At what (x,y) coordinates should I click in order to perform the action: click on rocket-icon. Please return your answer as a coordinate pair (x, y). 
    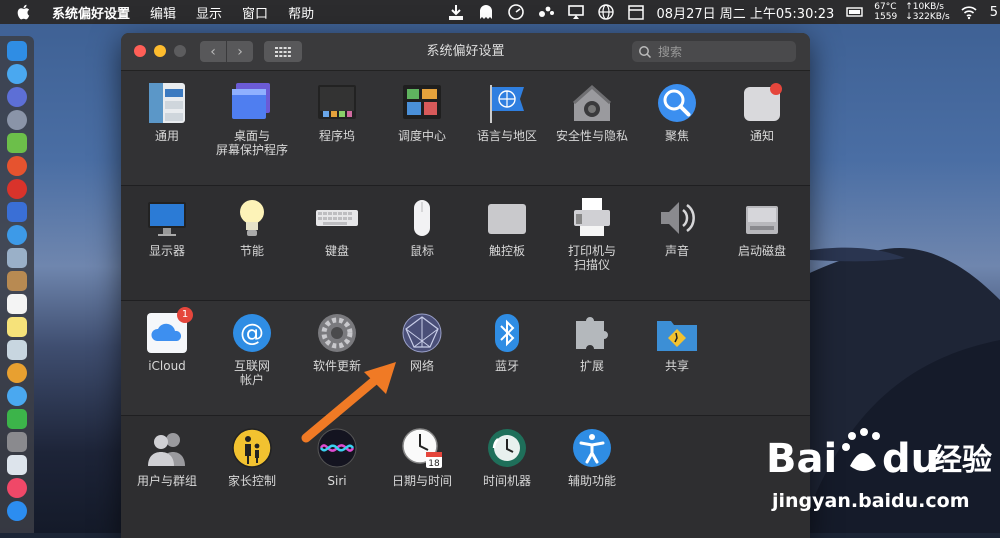
    Looking at the image, I should click on (17, 120).